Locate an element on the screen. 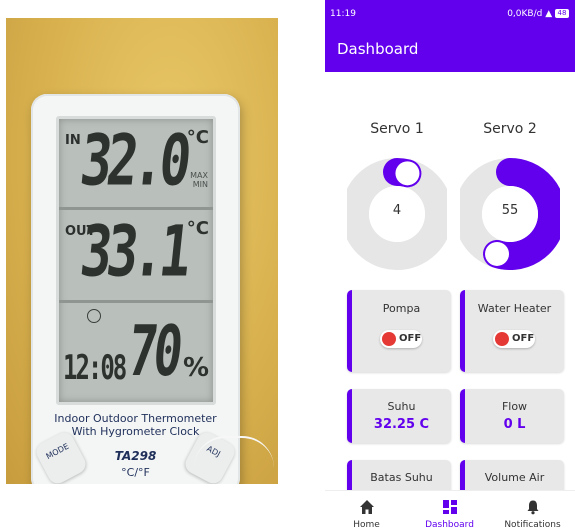 The image size is (575, 531). pompa-state: OFF is located at coordinates (410, 338).